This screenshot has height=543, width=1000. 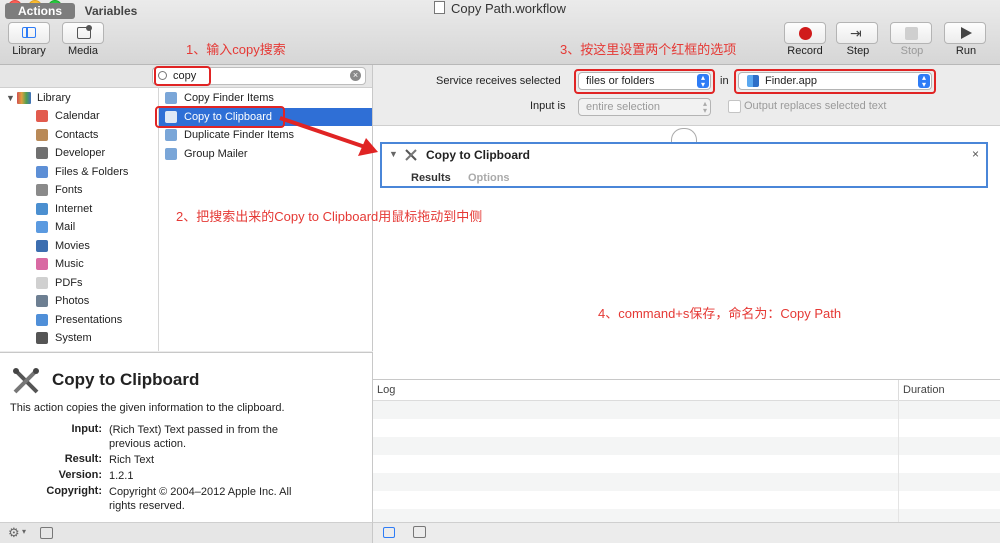 I want to click on search-result-label: Copy Finder Items, so click(x=229, y=98).